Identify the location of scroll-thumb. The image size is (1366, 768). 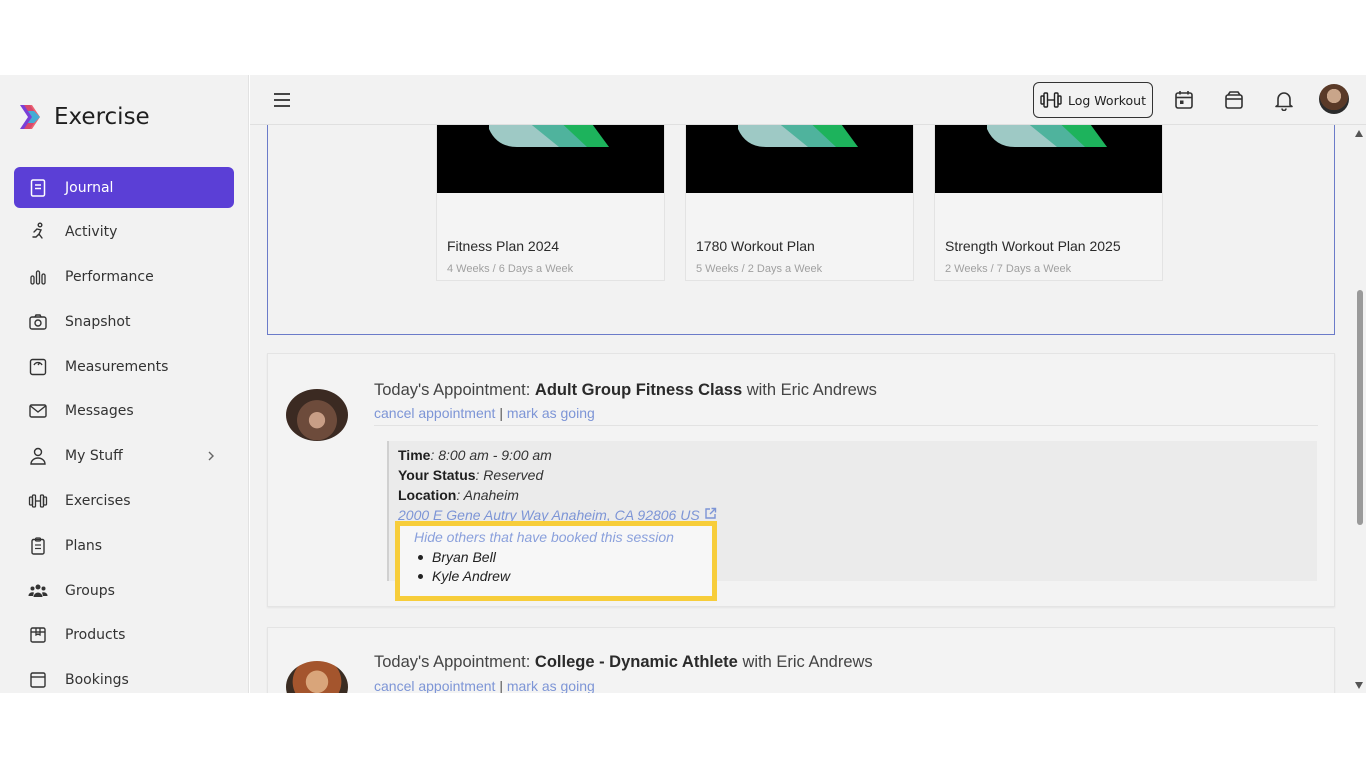
(1360, 407).